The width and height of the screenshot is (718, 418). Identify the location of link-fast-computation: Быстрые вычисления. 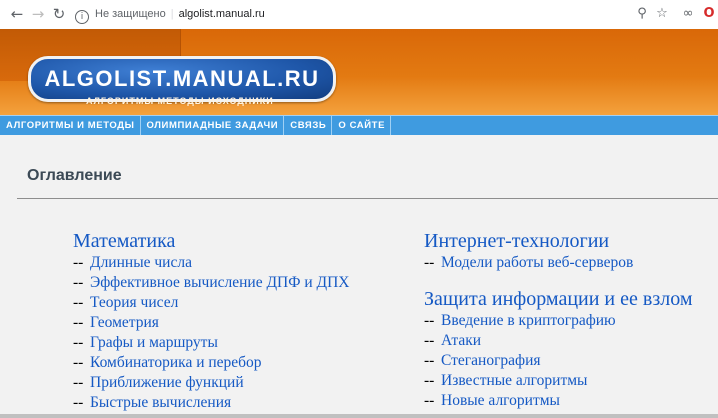
(160, 402).